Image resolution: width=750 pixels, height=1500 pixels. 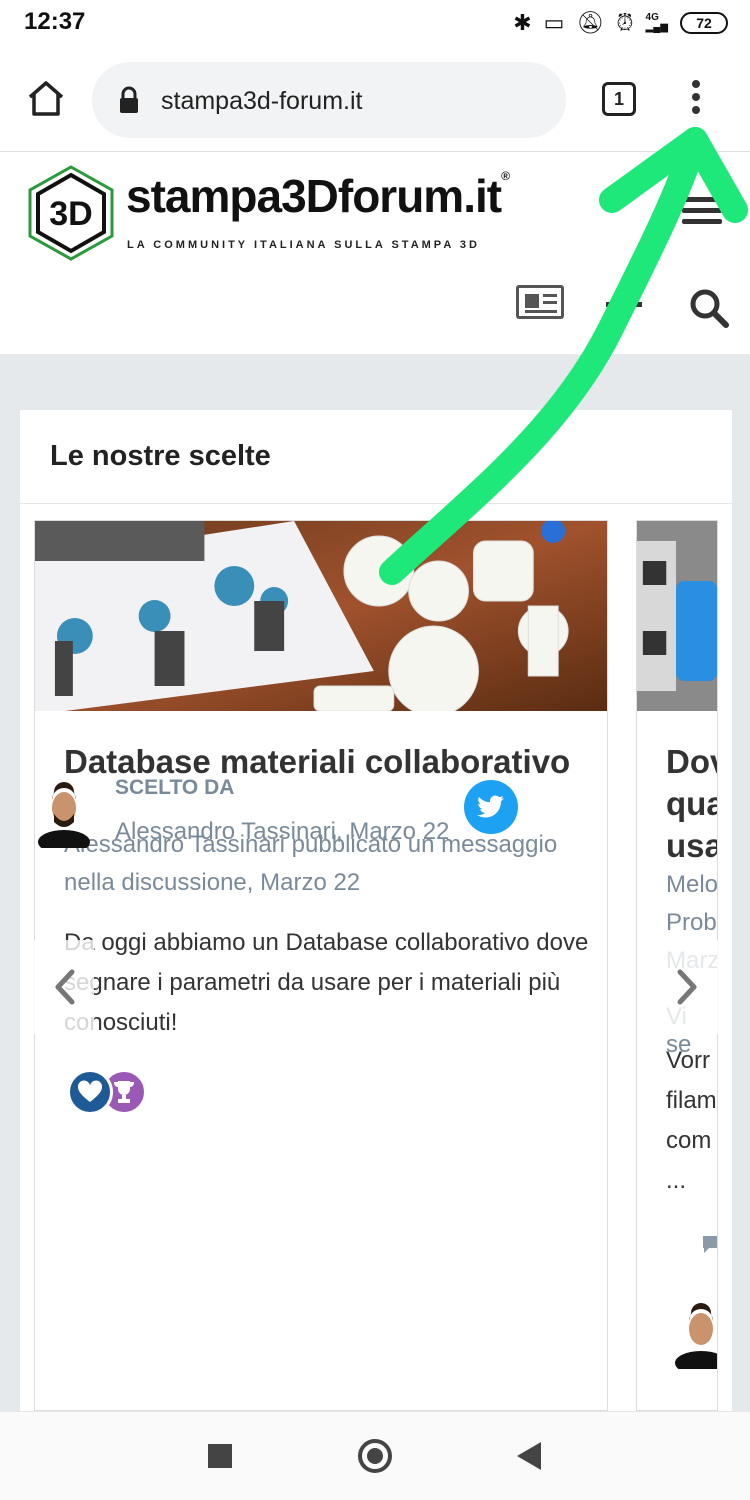 I want to click on clock: 12:37, so click(x=55, y=21).